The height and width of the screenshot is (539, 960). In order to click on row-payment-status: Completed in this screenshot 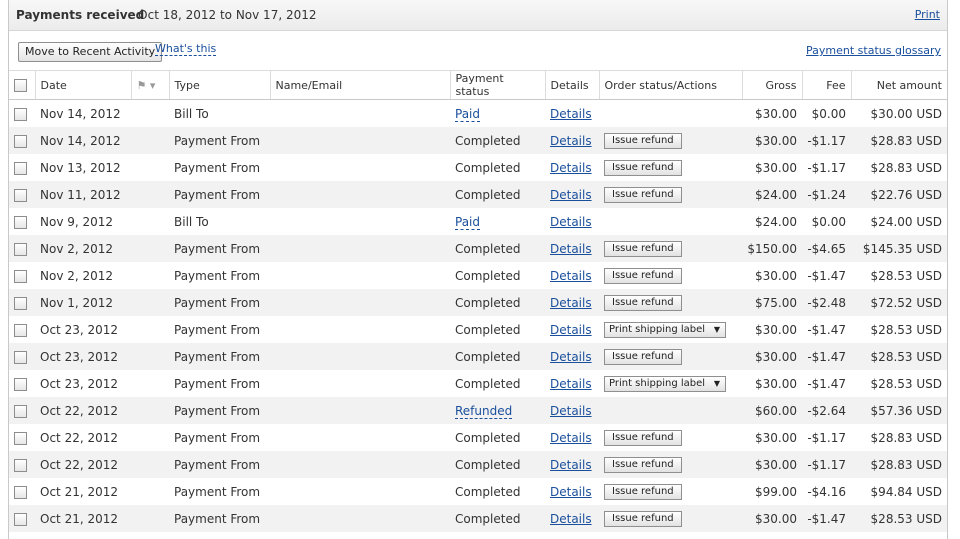, I will do `click(497, 491)`.